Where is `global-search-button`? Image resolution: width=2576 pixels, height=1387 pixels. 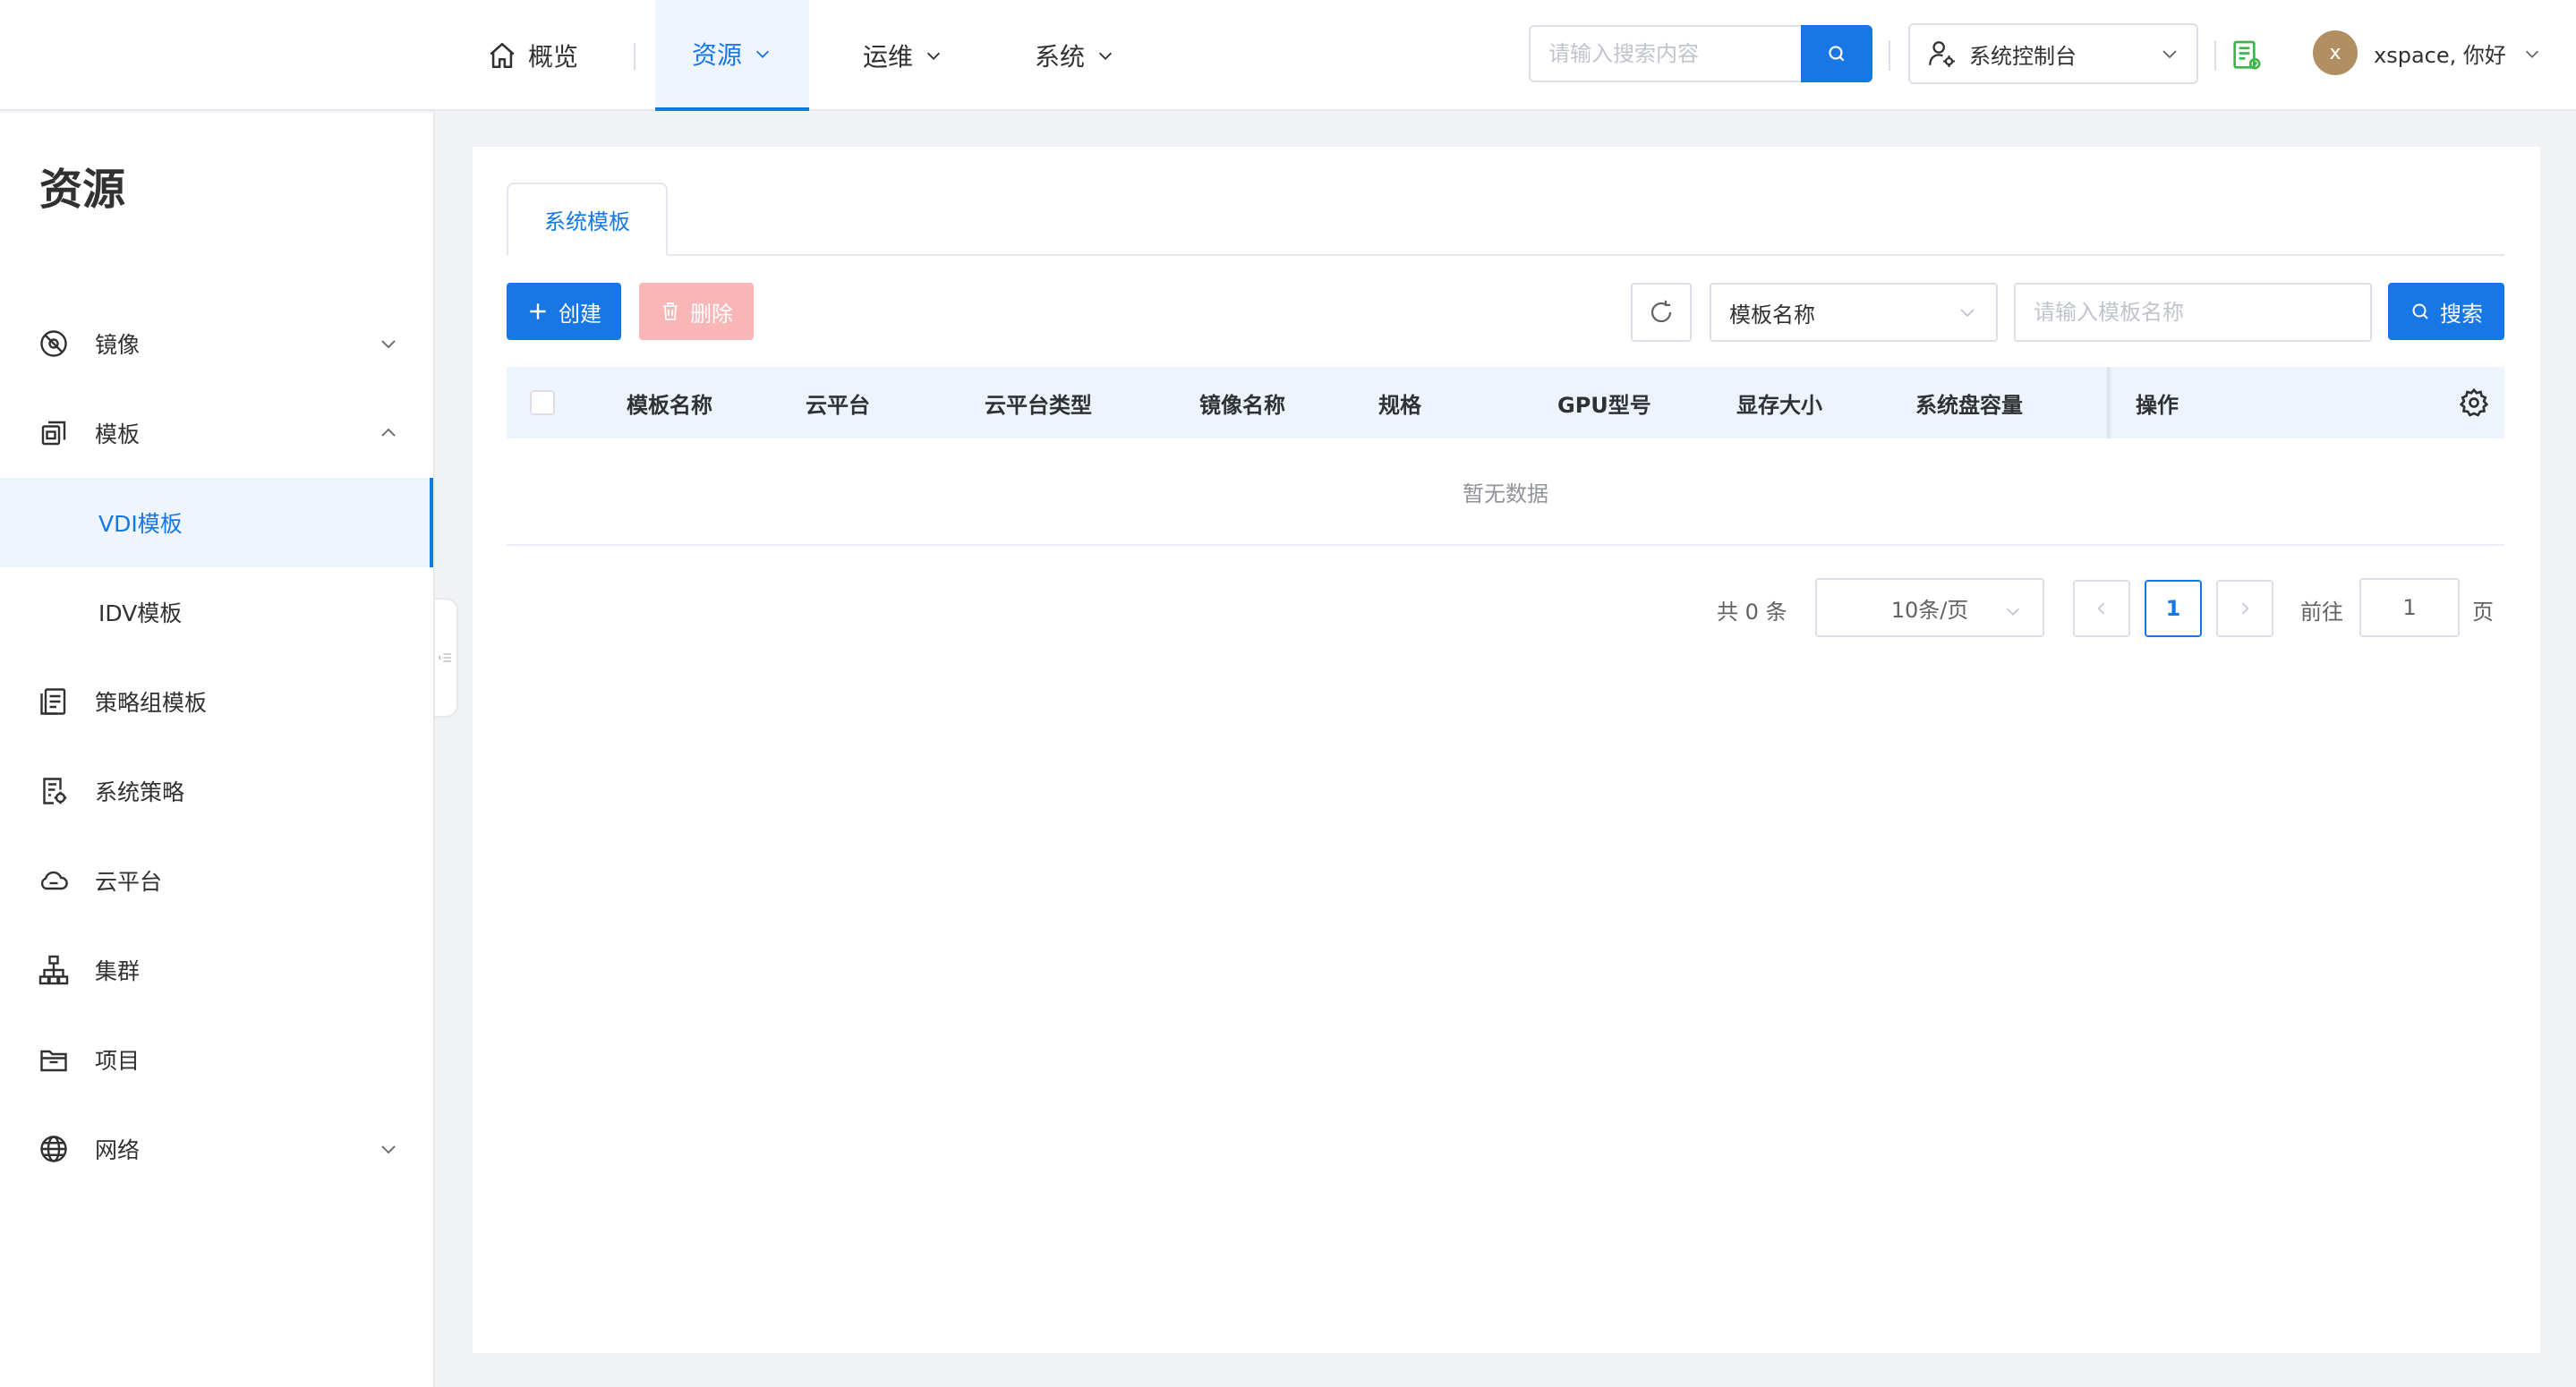
global-search-button is located at coordinates (1836, 54).